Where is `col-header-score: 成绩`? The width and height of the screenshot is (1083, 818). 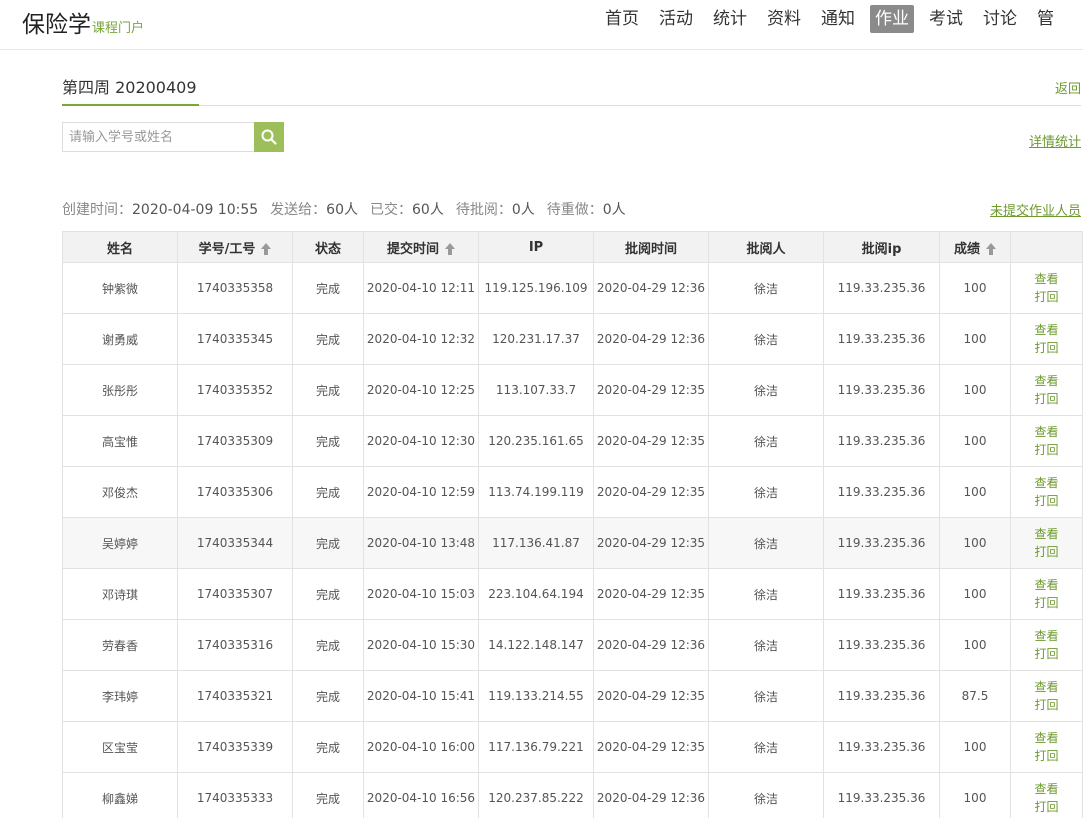 col-header-score: 成绩 is located at coordinates (975, 247).